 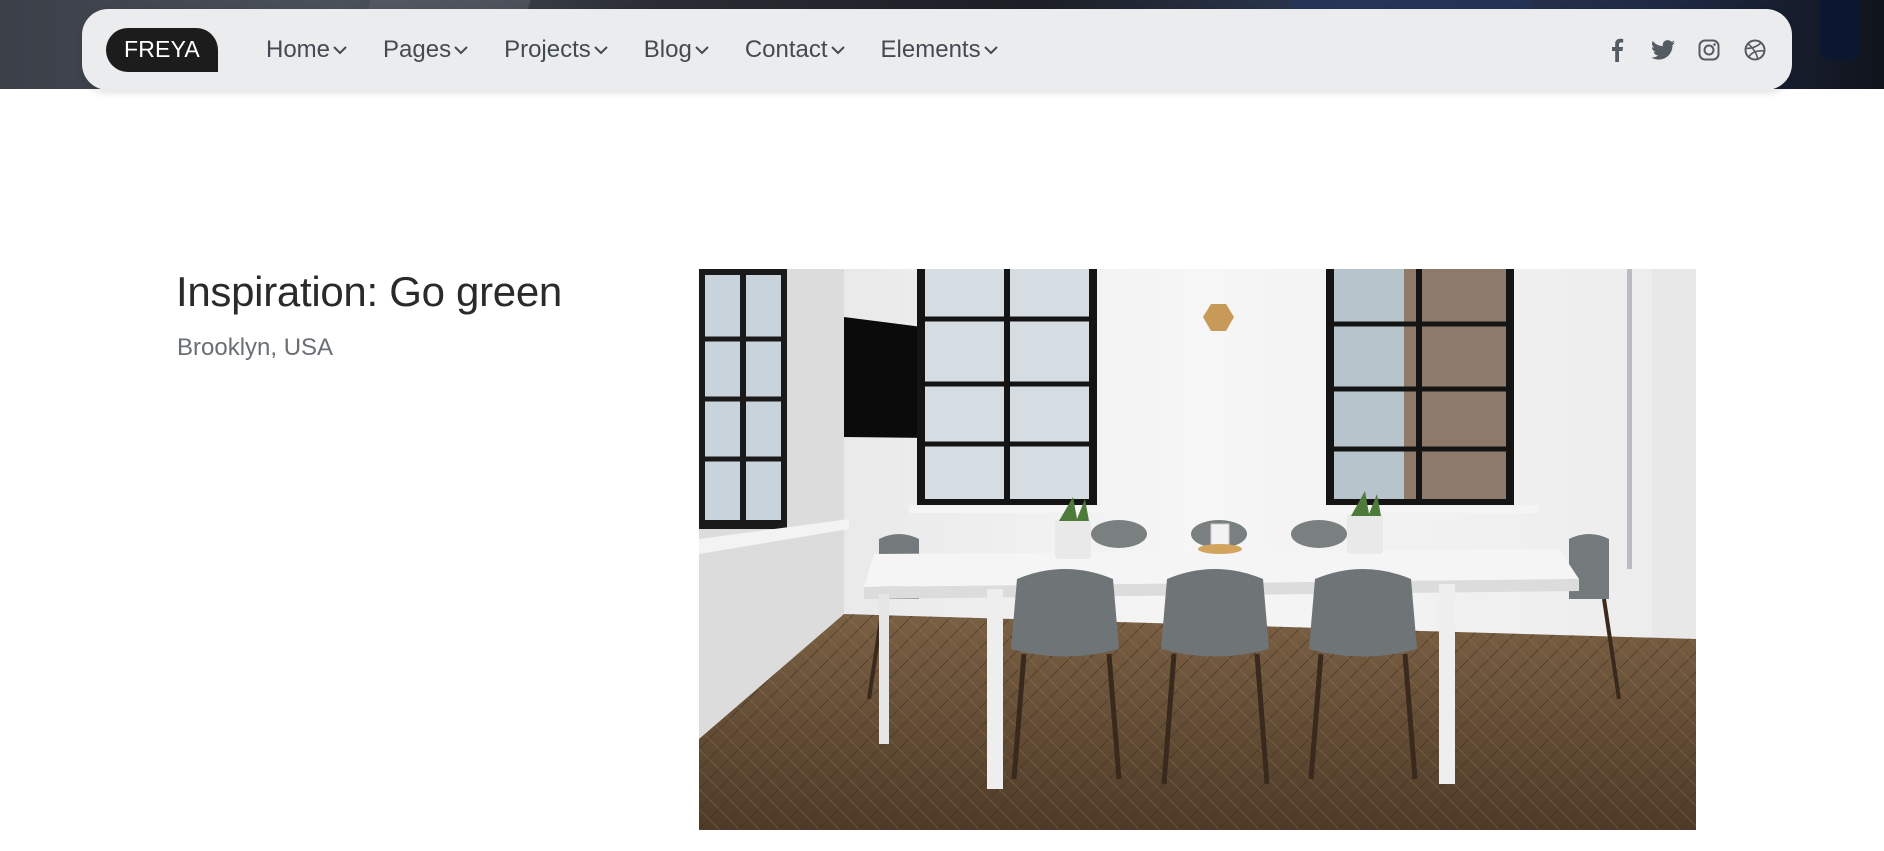 I want to click on site-logo: FREYA, so click(x=162, y=49).